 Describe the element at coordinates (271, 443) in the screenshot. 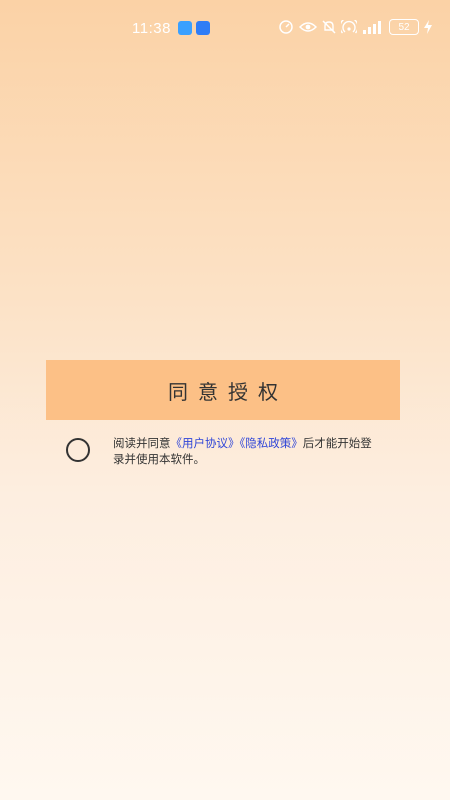

I see `privacy-policy-link: 《隐私政策》` at that location.